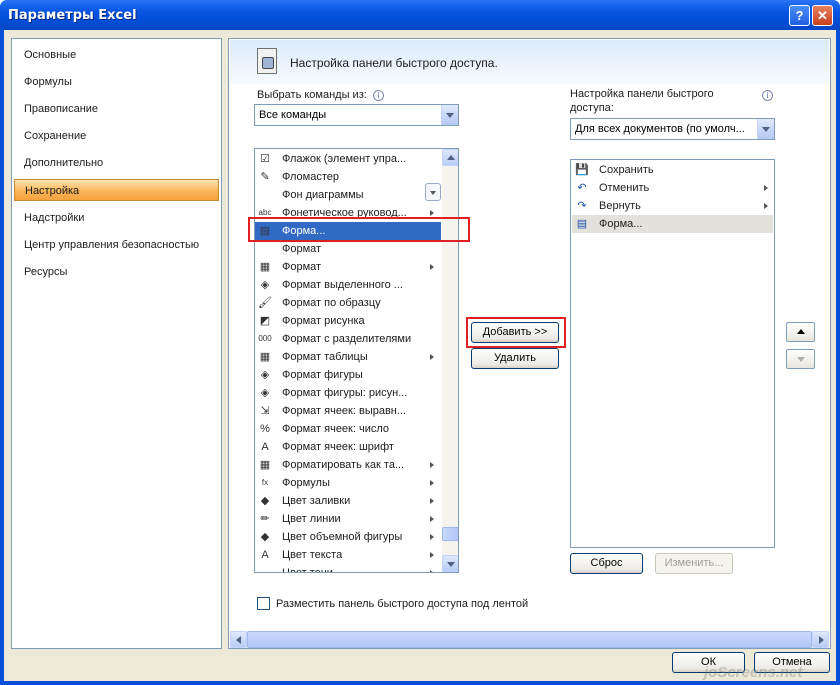 The height and width of the screenshot is (685, 840). Describe the element at coordinates (238, 639) in the screenshot. I see `scroll-left-button` at that location.